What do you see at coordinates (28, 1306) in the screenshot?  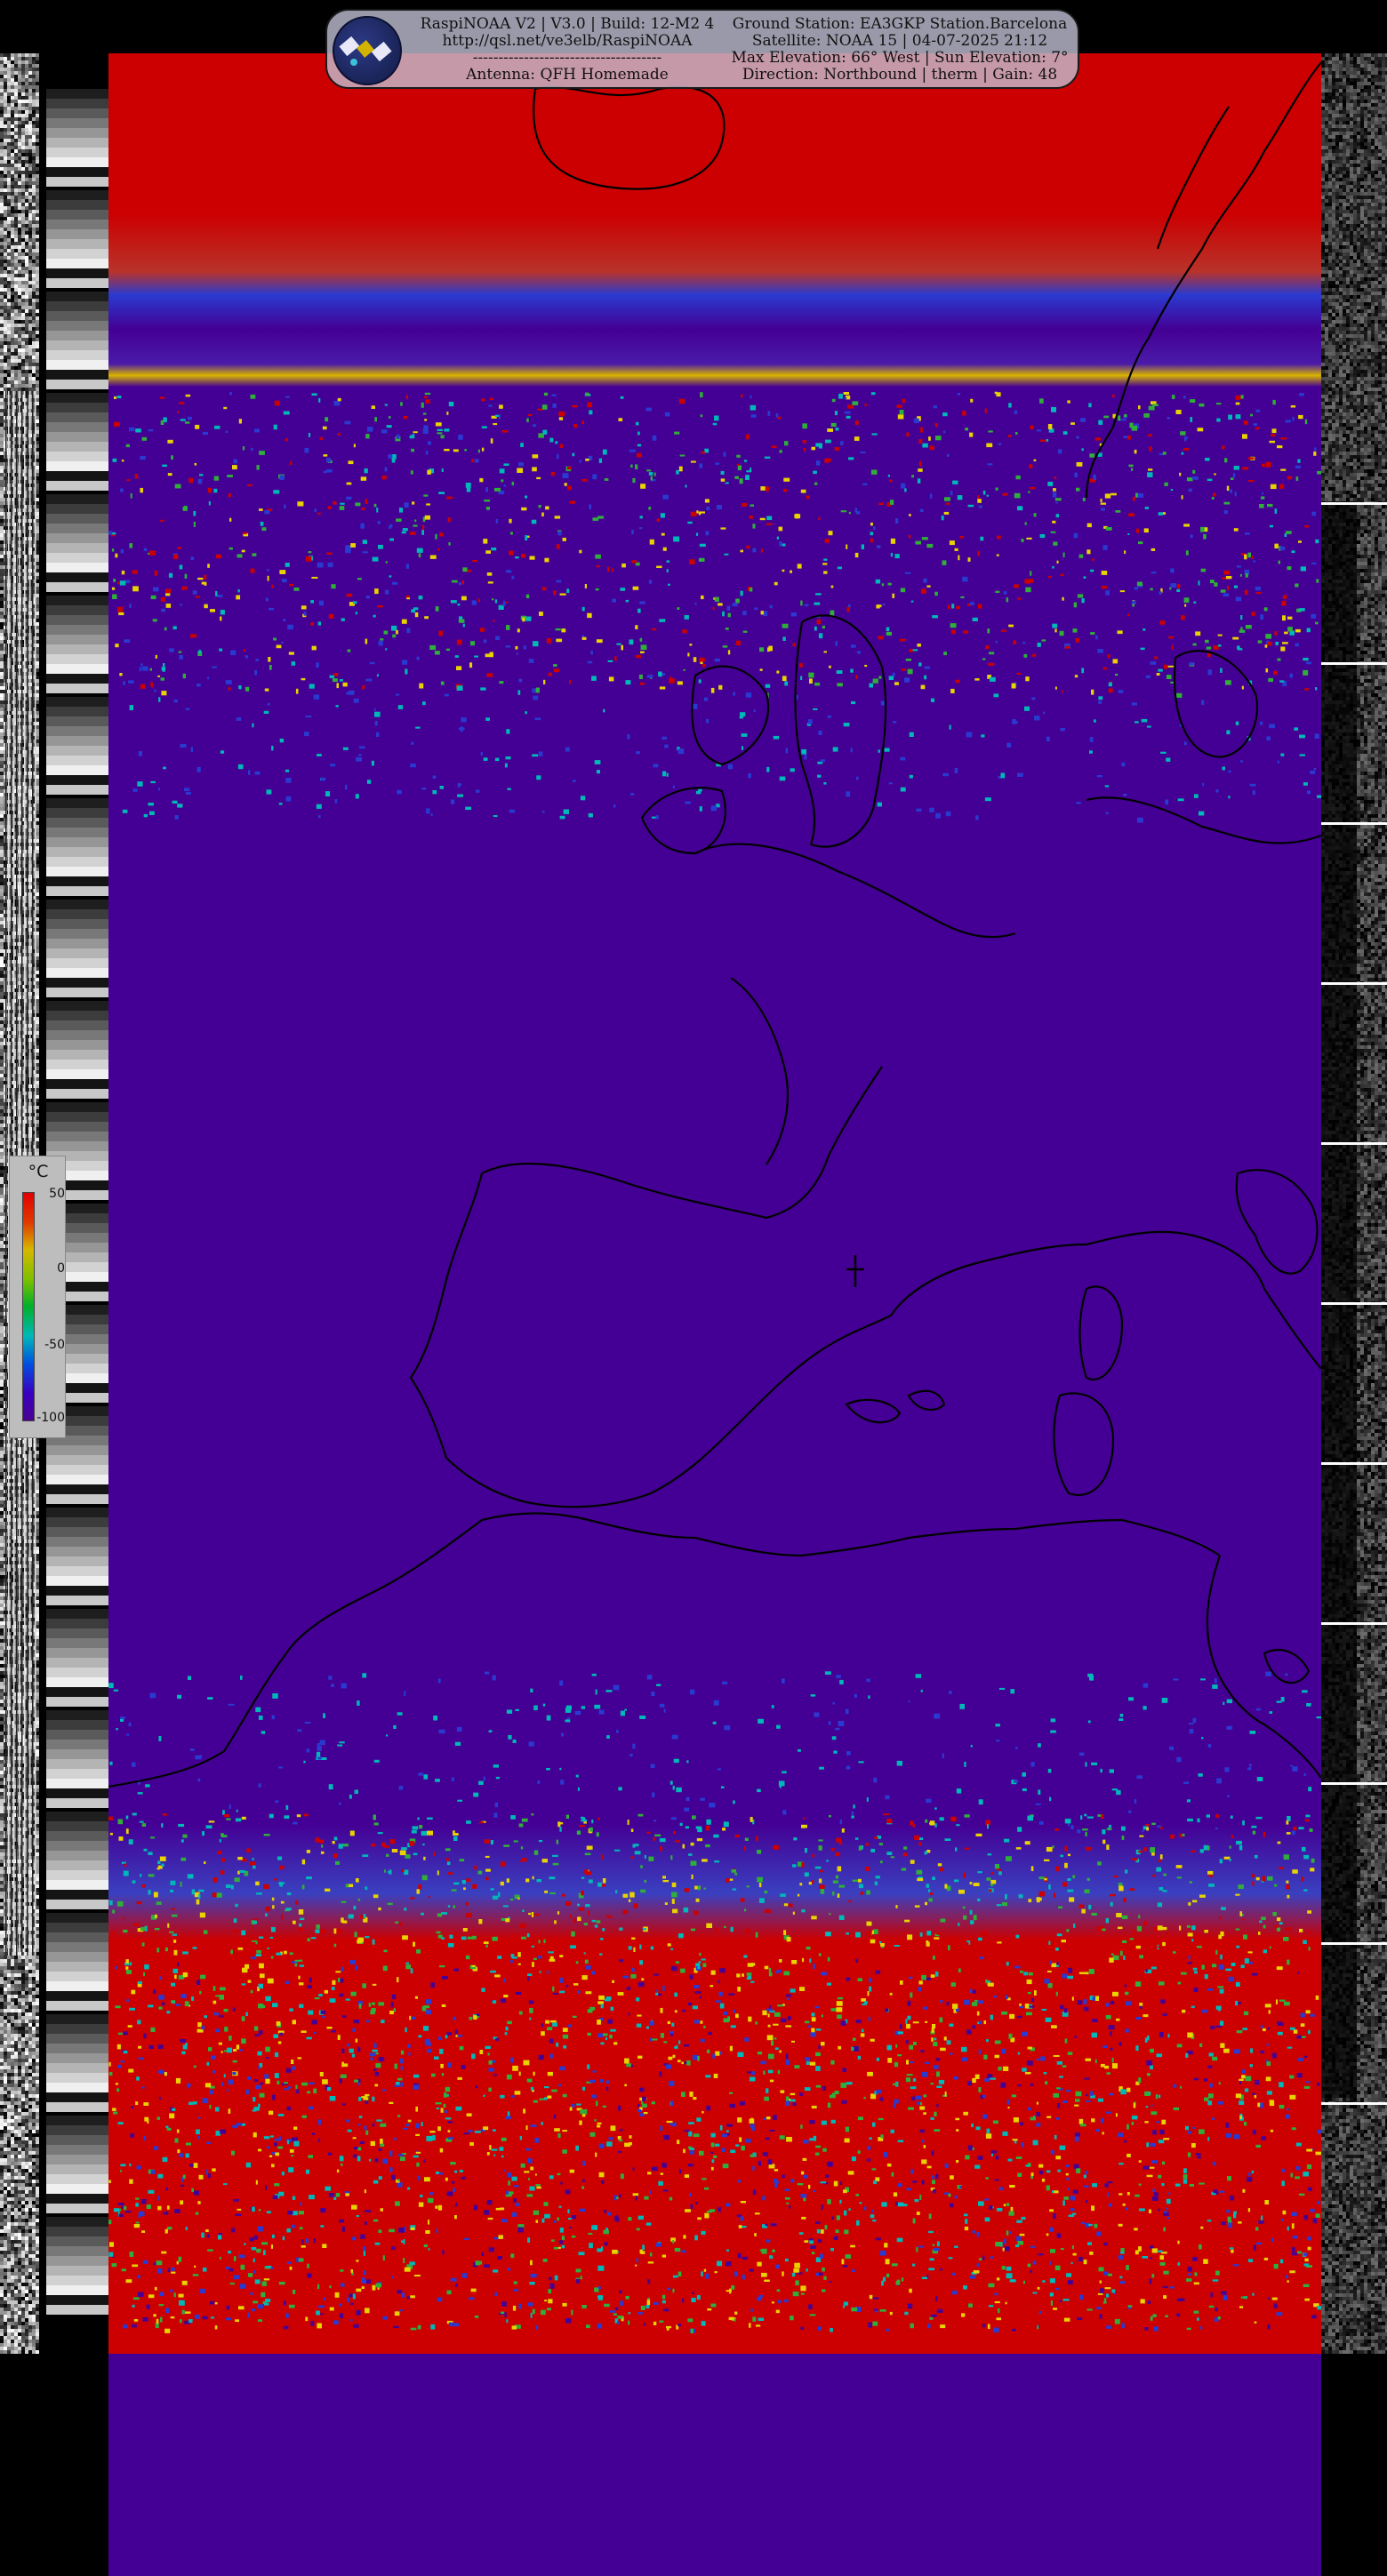 I see `legend-color-bar` at bounding box center [28, 1306].